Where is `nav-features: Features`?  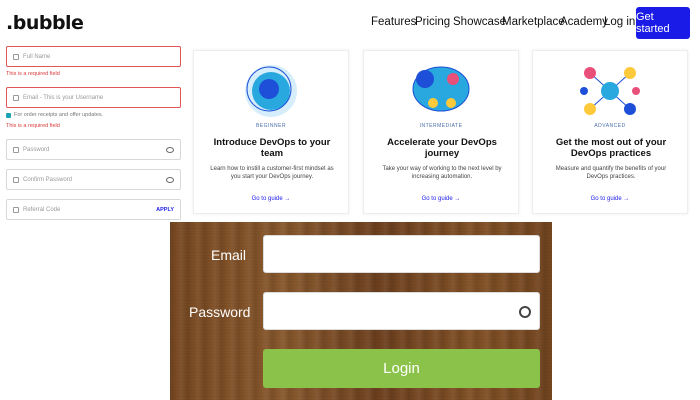 nav-features: Features is located at coordinates (393, 22).